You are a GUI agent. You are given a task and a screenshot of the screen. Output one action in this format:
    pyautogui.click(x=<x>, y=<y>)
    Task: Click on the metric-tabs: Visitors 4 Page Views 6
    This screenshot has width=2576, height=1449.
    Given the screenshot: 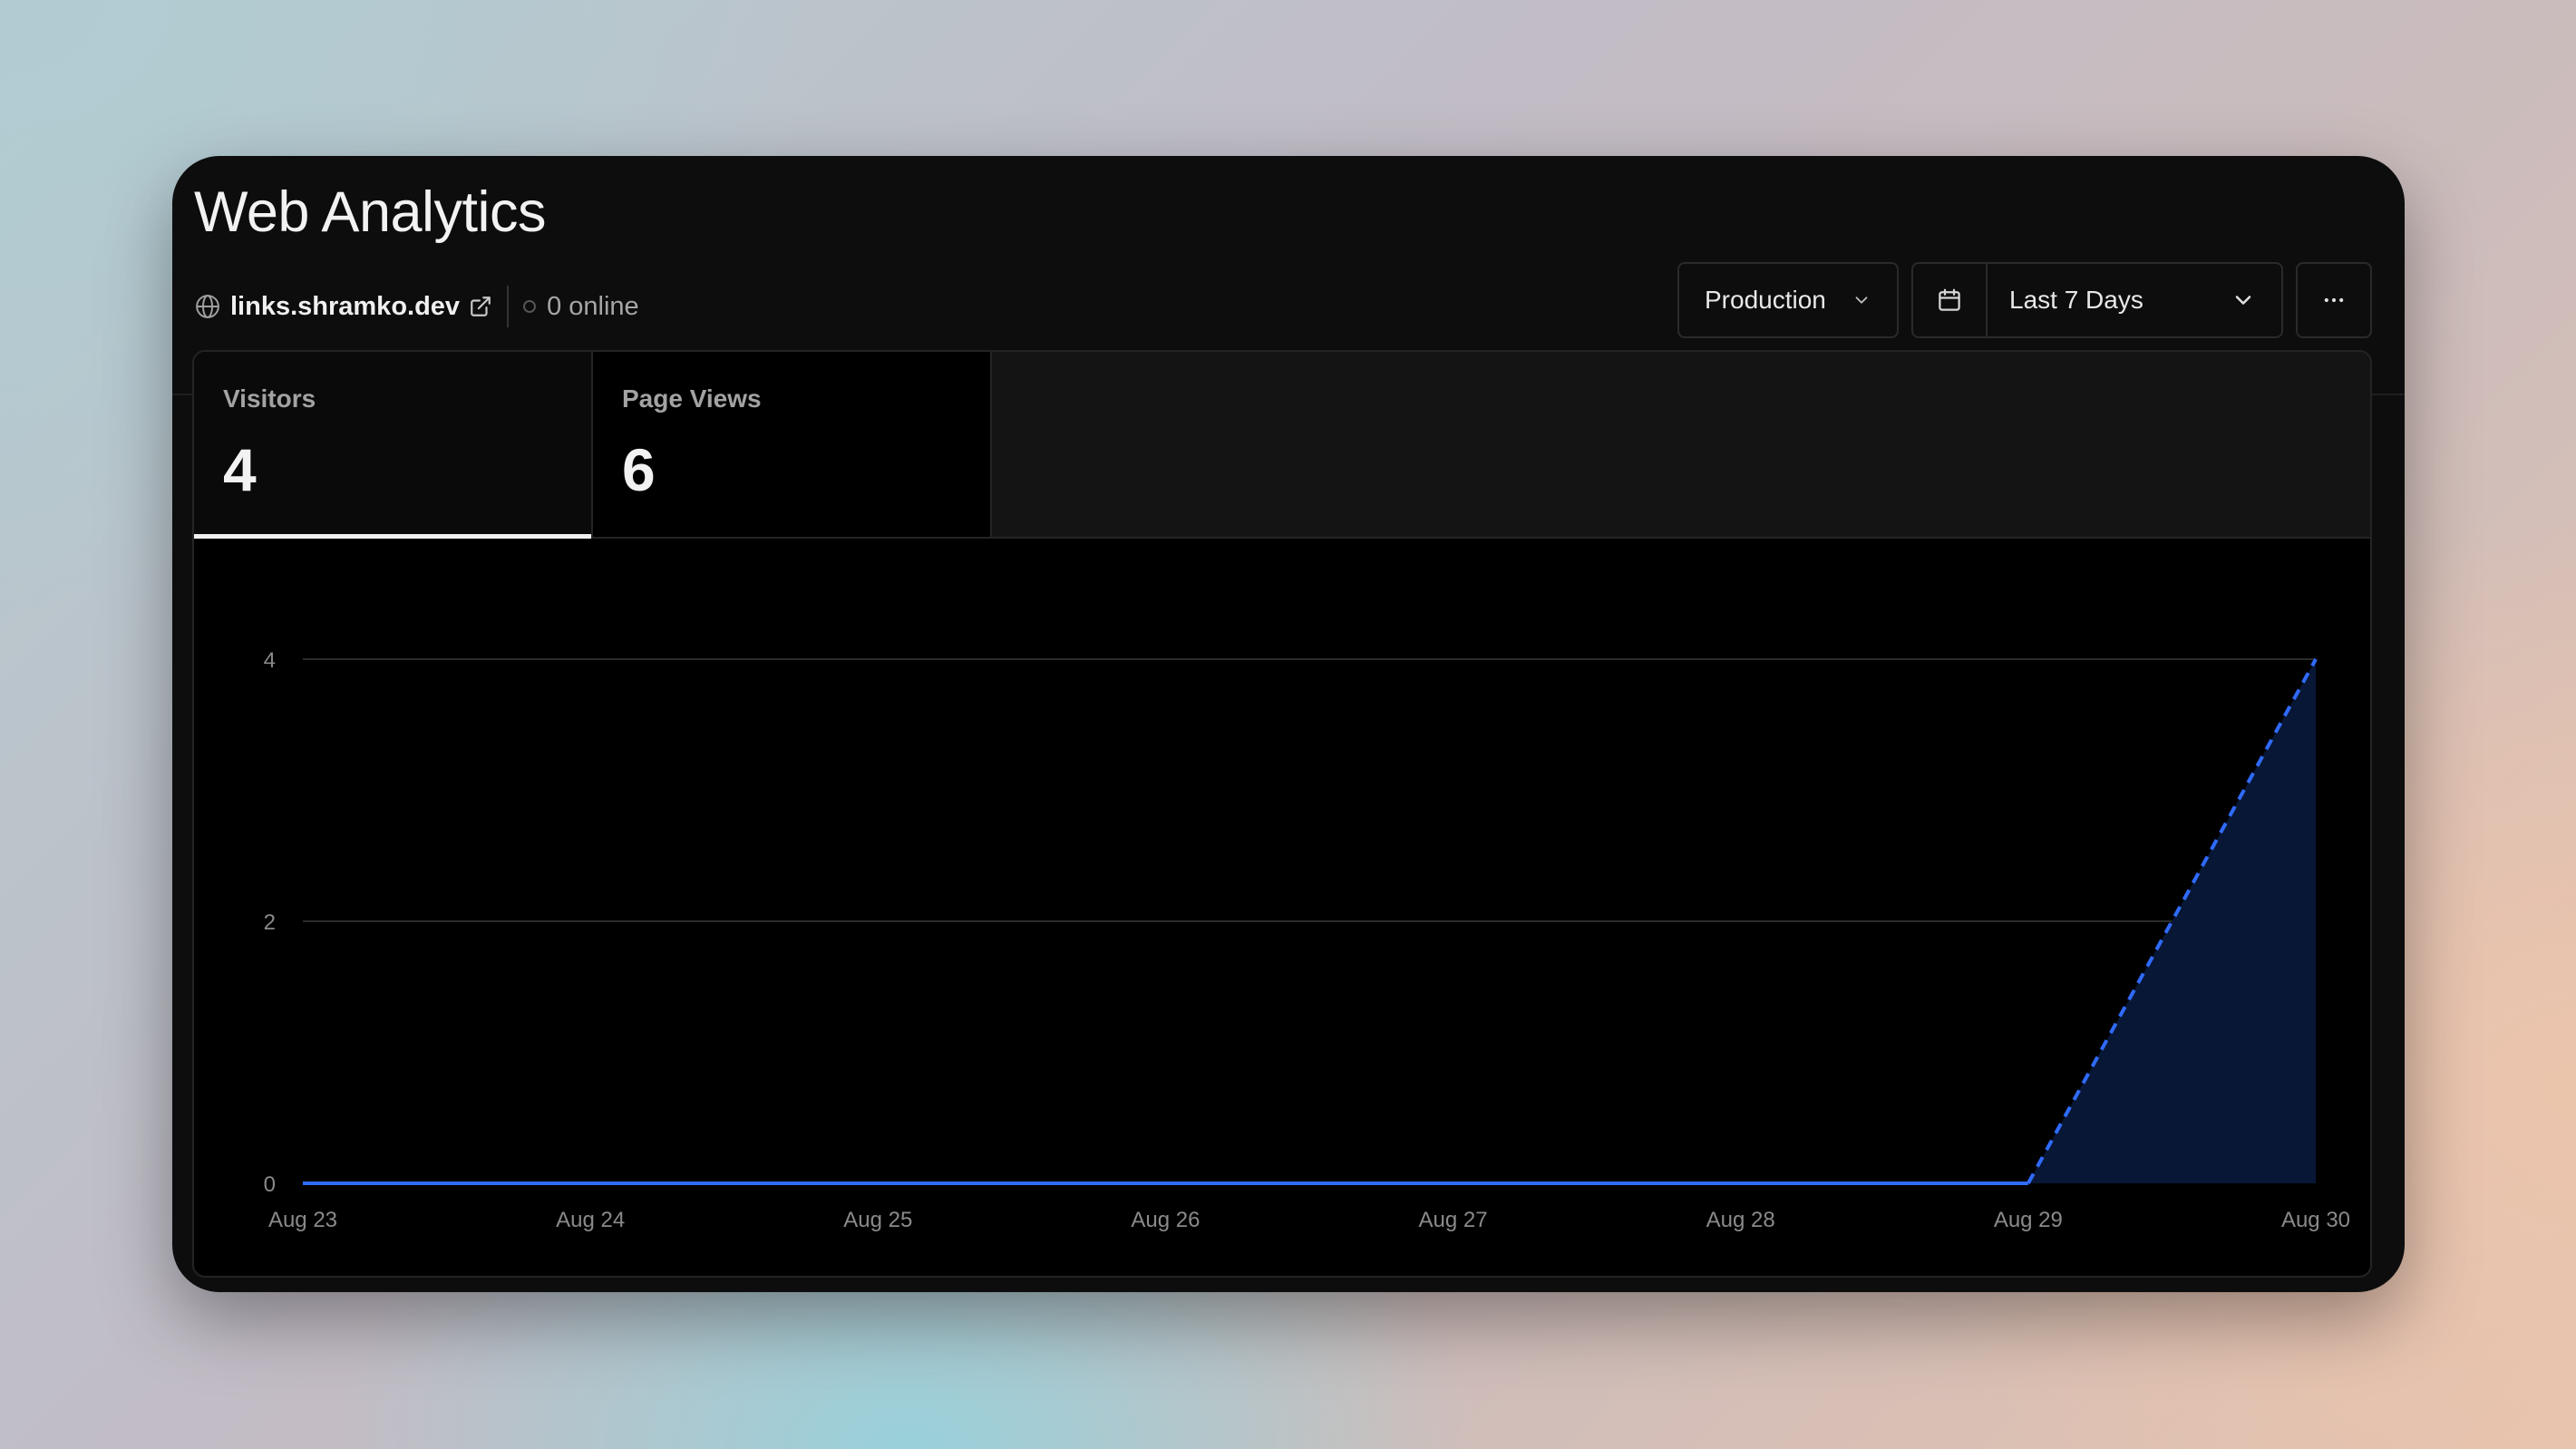 What is the action you would take?
    pyautogui.click(x=1282, y=446)
    